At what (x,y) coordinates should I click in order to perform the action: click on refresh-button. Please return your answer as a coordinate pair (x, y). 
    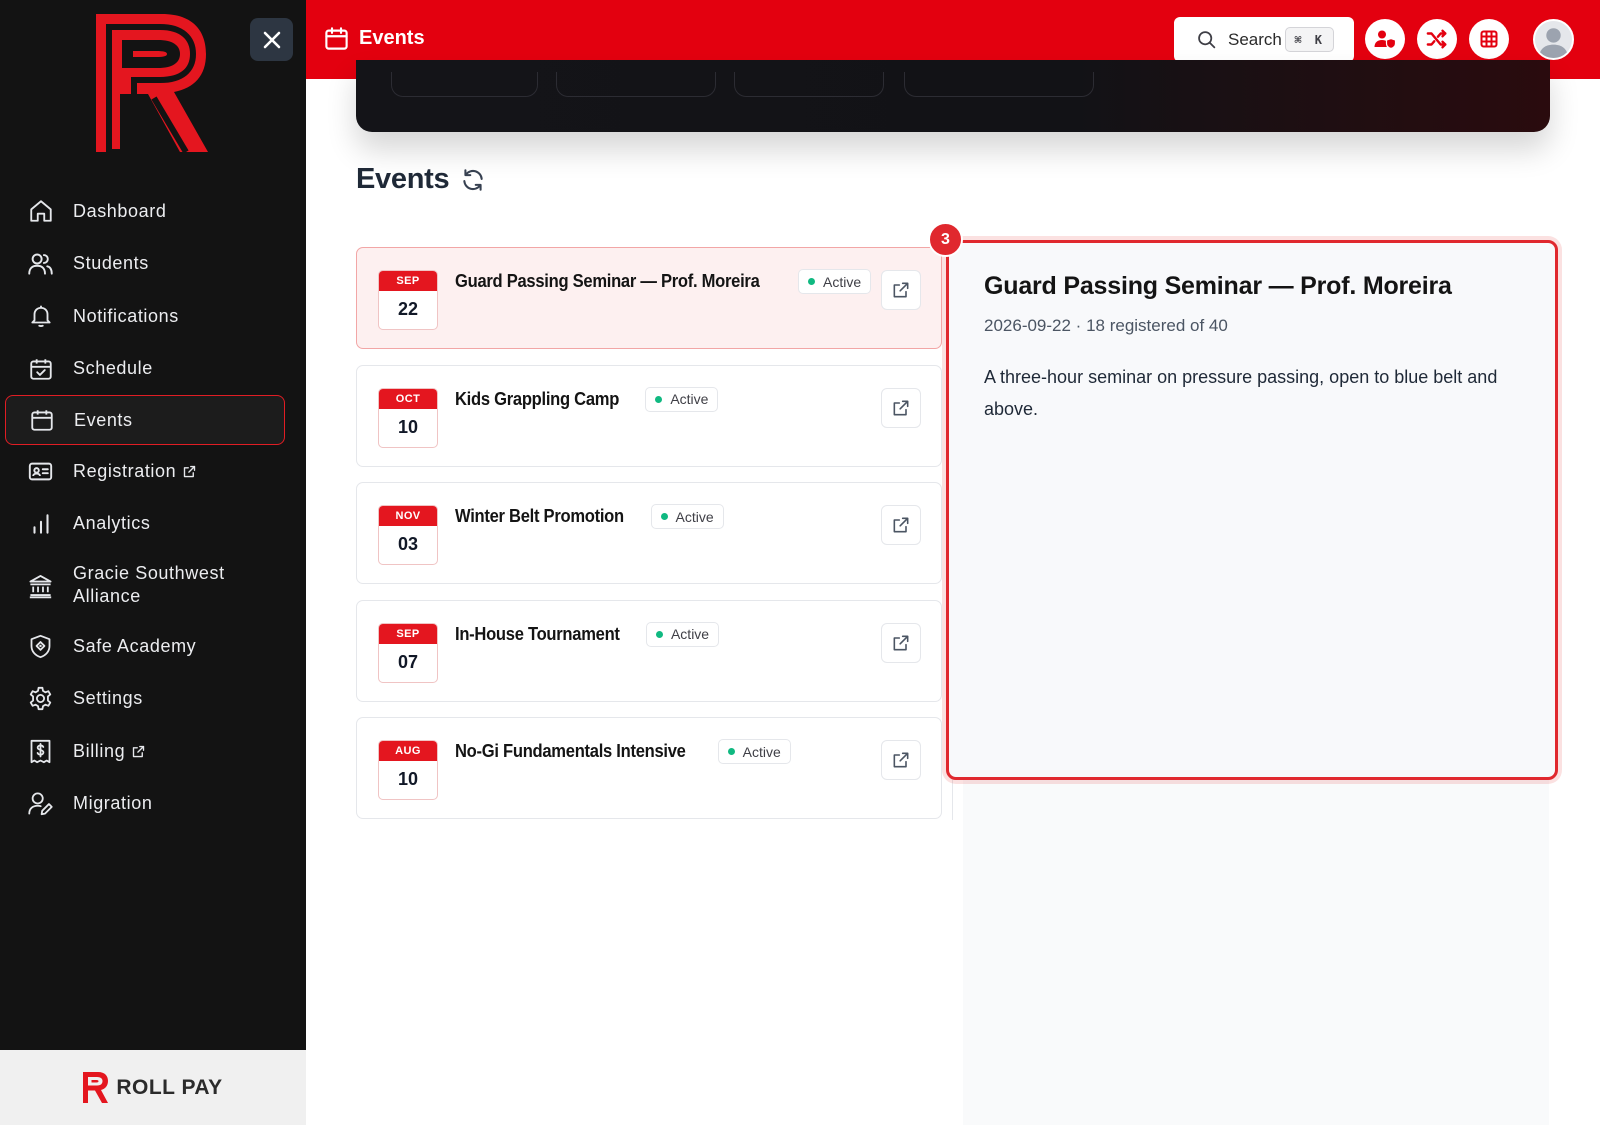
    Looking at the image, I should click on (473, 180).